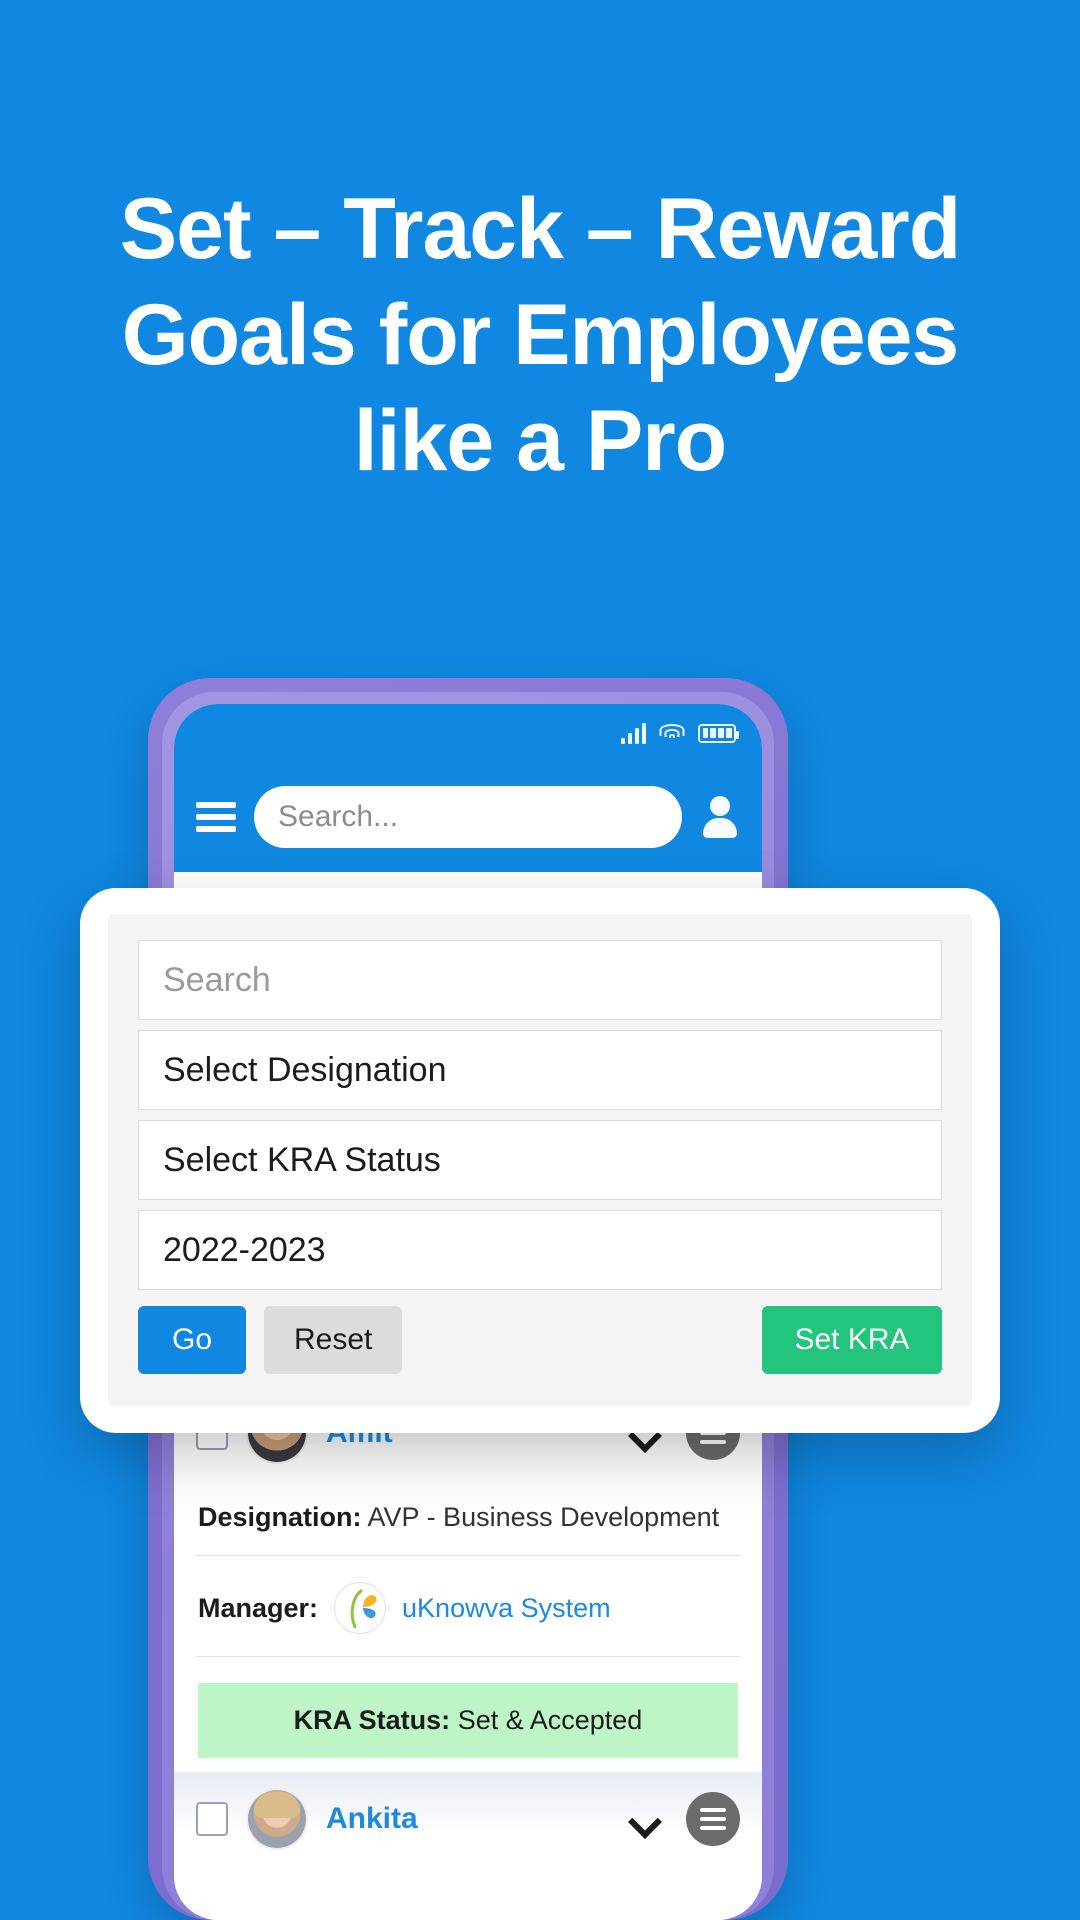 The height and width of the screenshot is (1920, 1080). Describe the element at coordinates (540, 1070) in the screenshot. I see `designation-select: Select Designation` at that location.